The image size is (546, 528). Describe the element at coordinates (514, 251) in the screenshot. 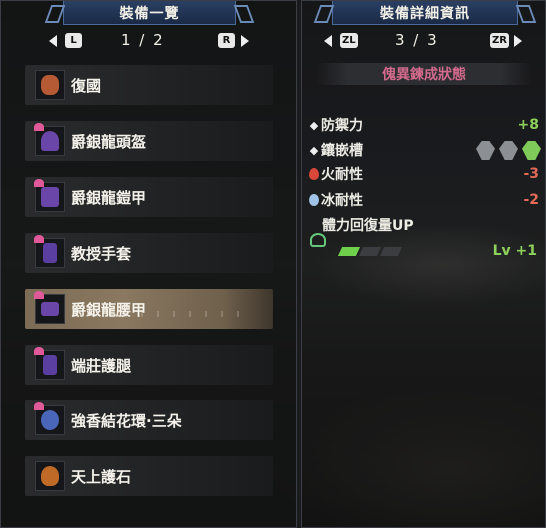

I see `skill-level-text: Lv +1` at that location.